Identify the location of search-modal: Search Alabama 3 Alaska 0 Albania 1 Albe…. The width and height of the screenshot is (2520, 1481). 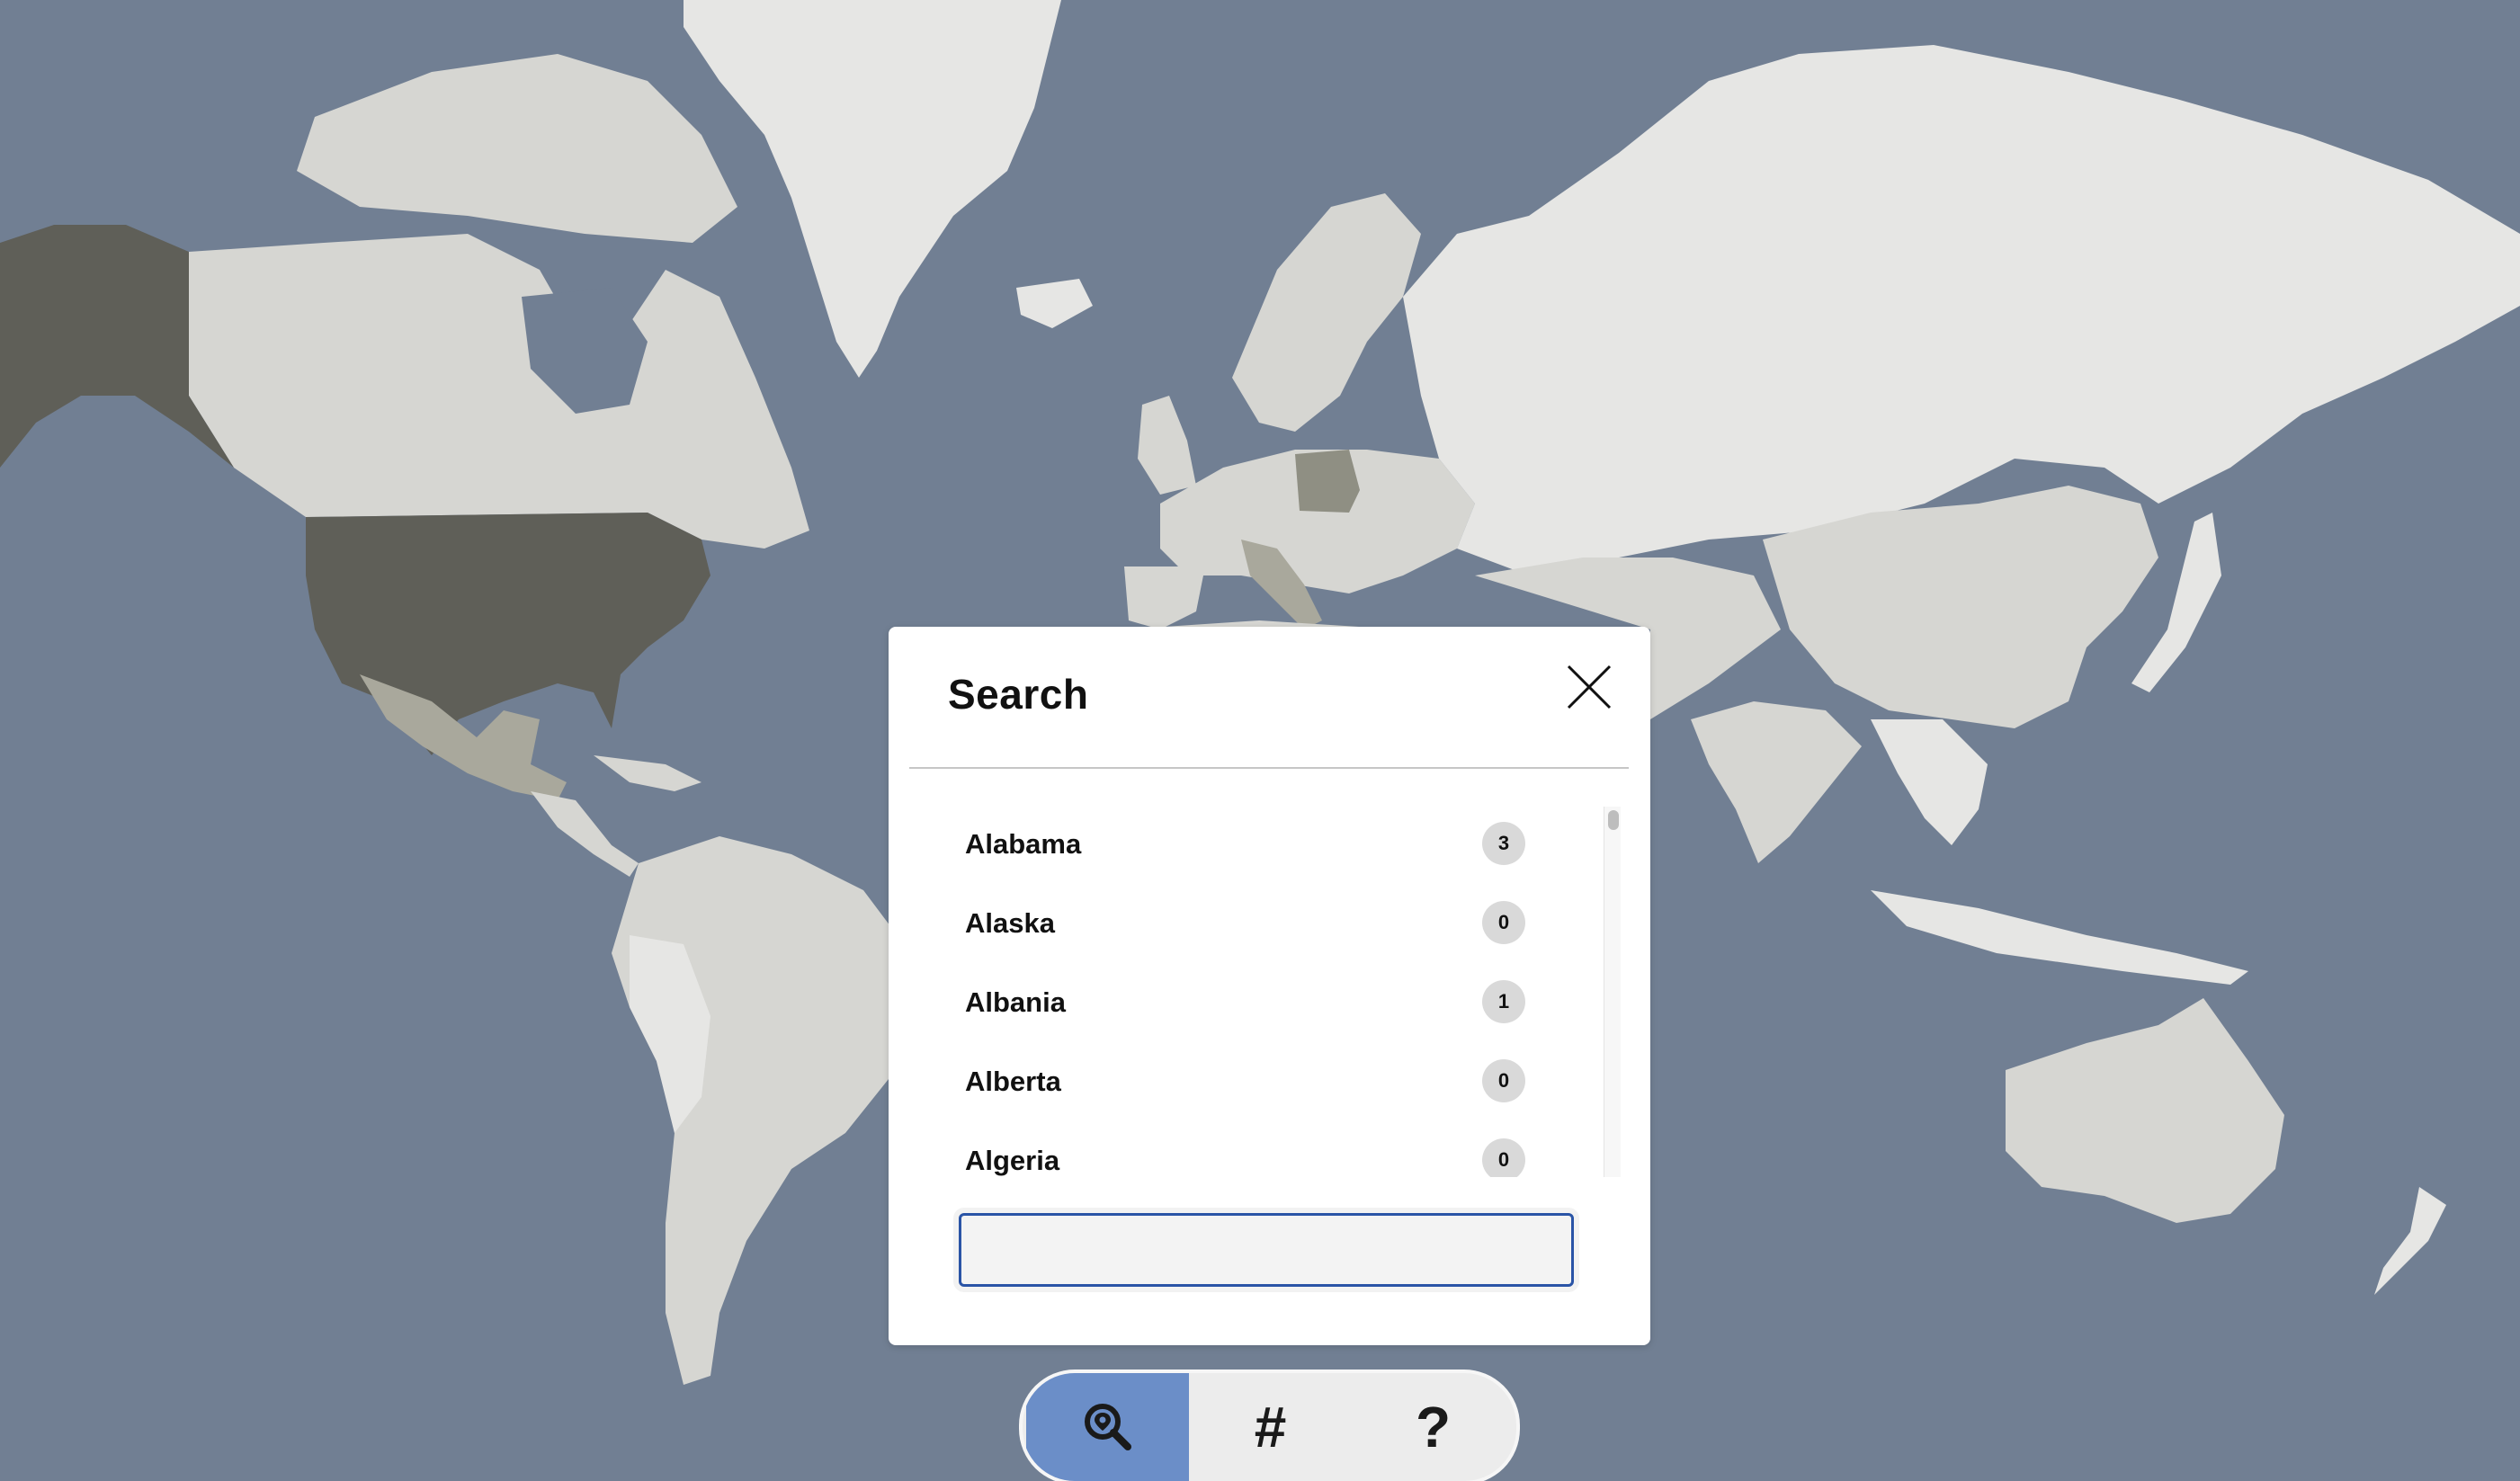
(1269, 986).